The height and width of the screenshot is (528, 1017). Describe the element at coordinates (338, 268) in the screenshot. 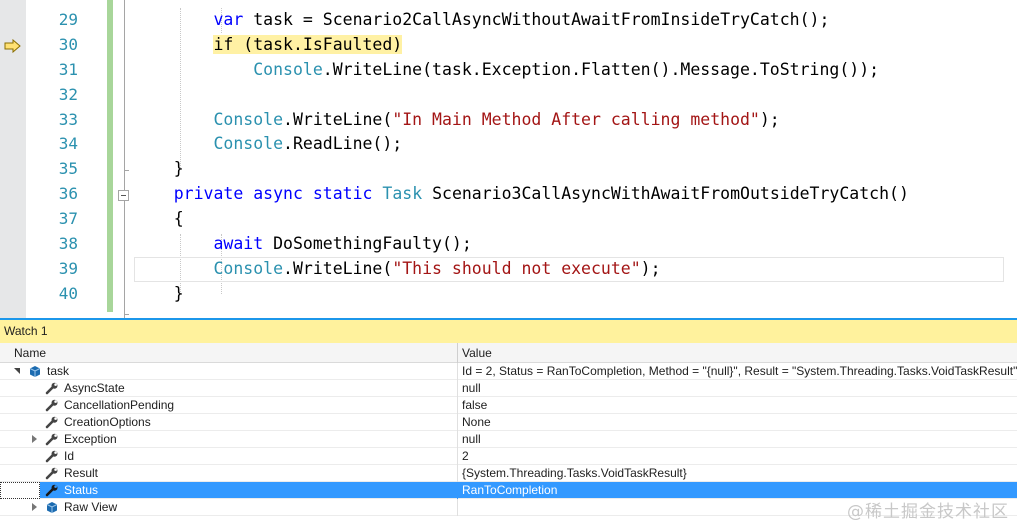

I see `code-token: .WriteLine(` at that location.